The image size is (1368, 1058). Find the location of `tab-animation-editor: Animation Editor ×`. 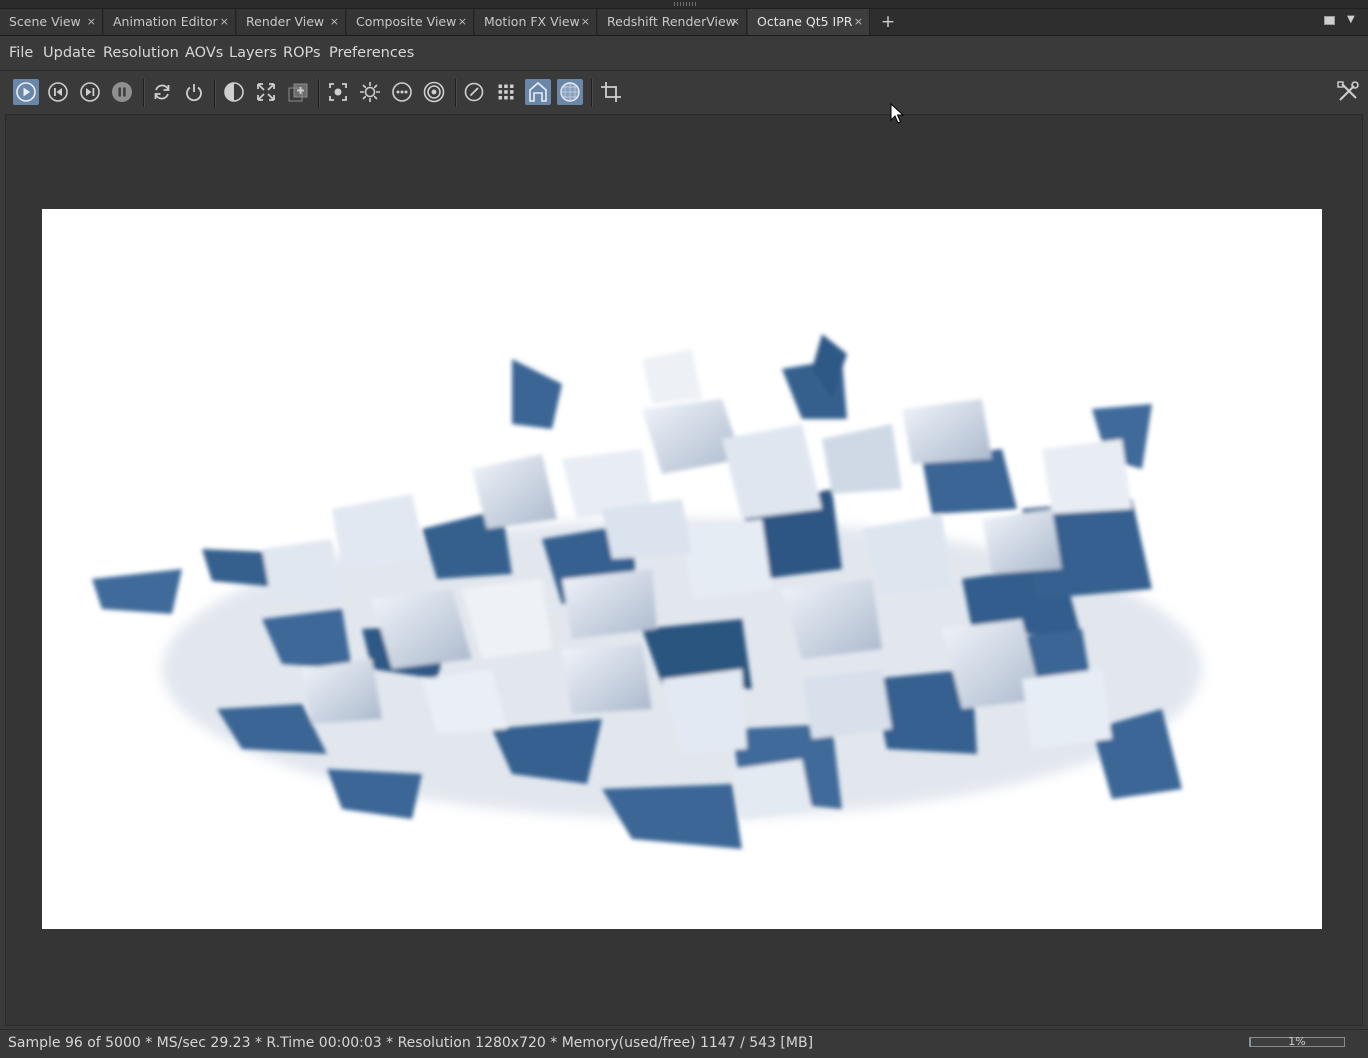

tab-animation-editor: Animation Editor × is located at coordinates (170, 22).